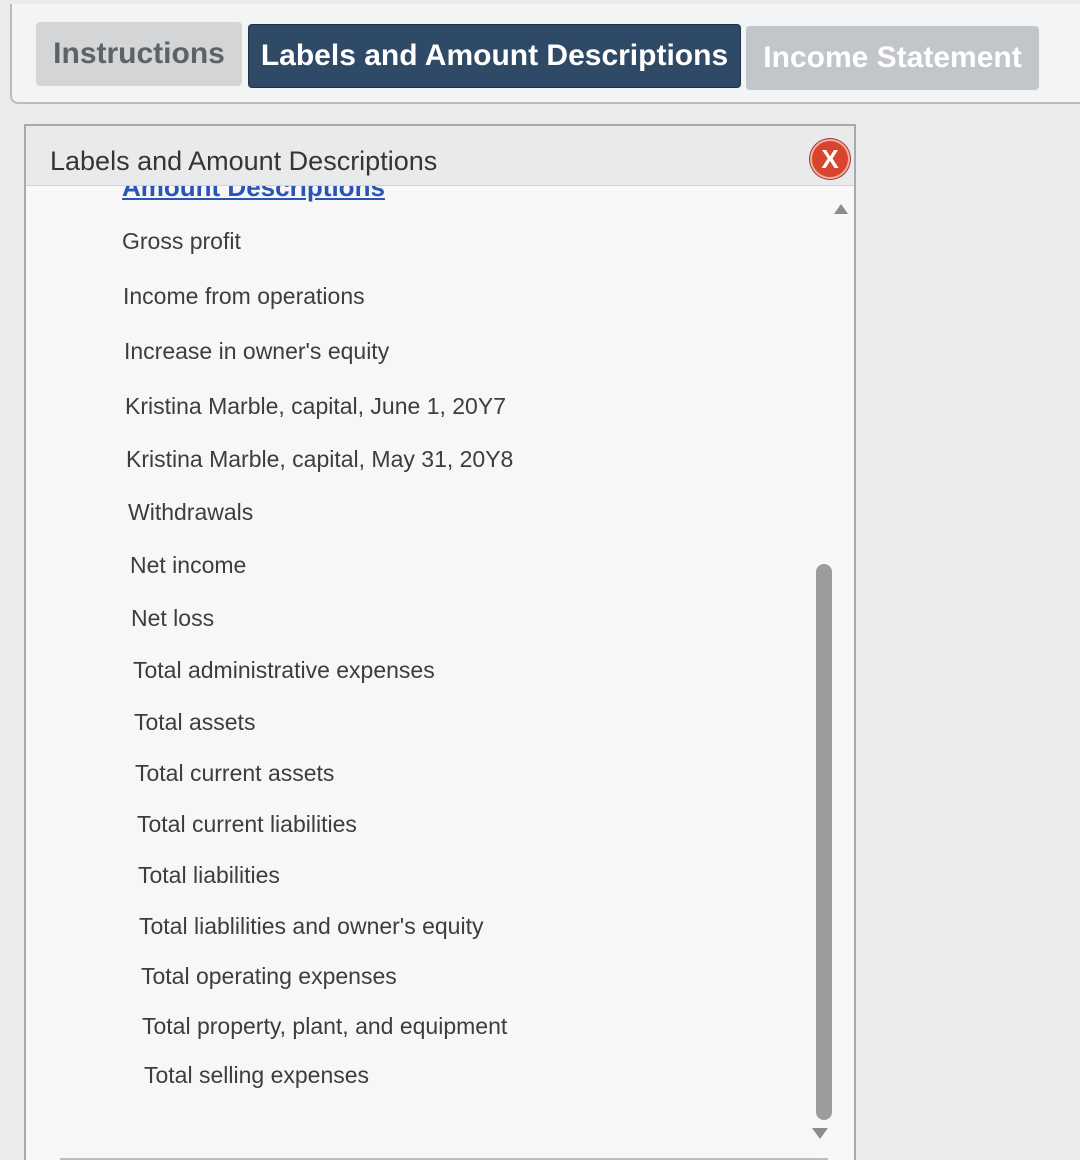 This screenshot has width=1080, height=1160. I want to click on section-header-amount-descriptions: Amount Descriptions, so click(253, 194).